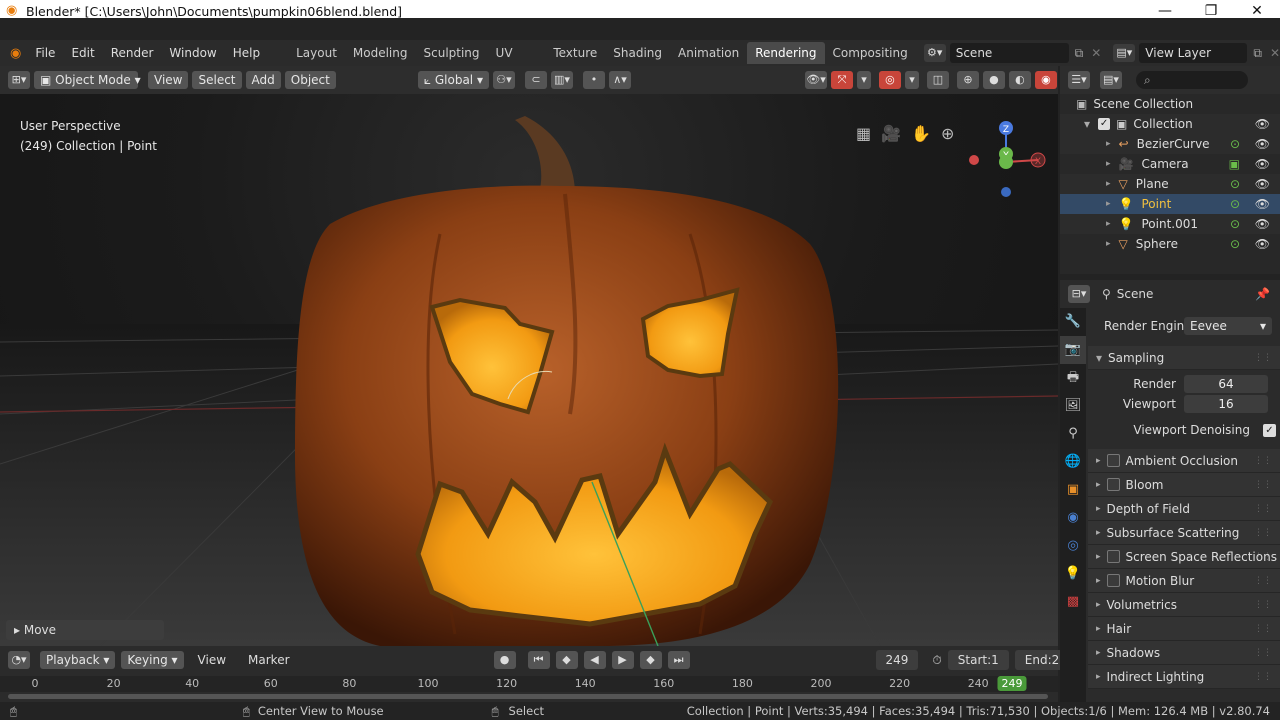 This screenshot has height=720, width=1280. I want to click on view-layer-remove-icon: ✕, so click(1275, 53).